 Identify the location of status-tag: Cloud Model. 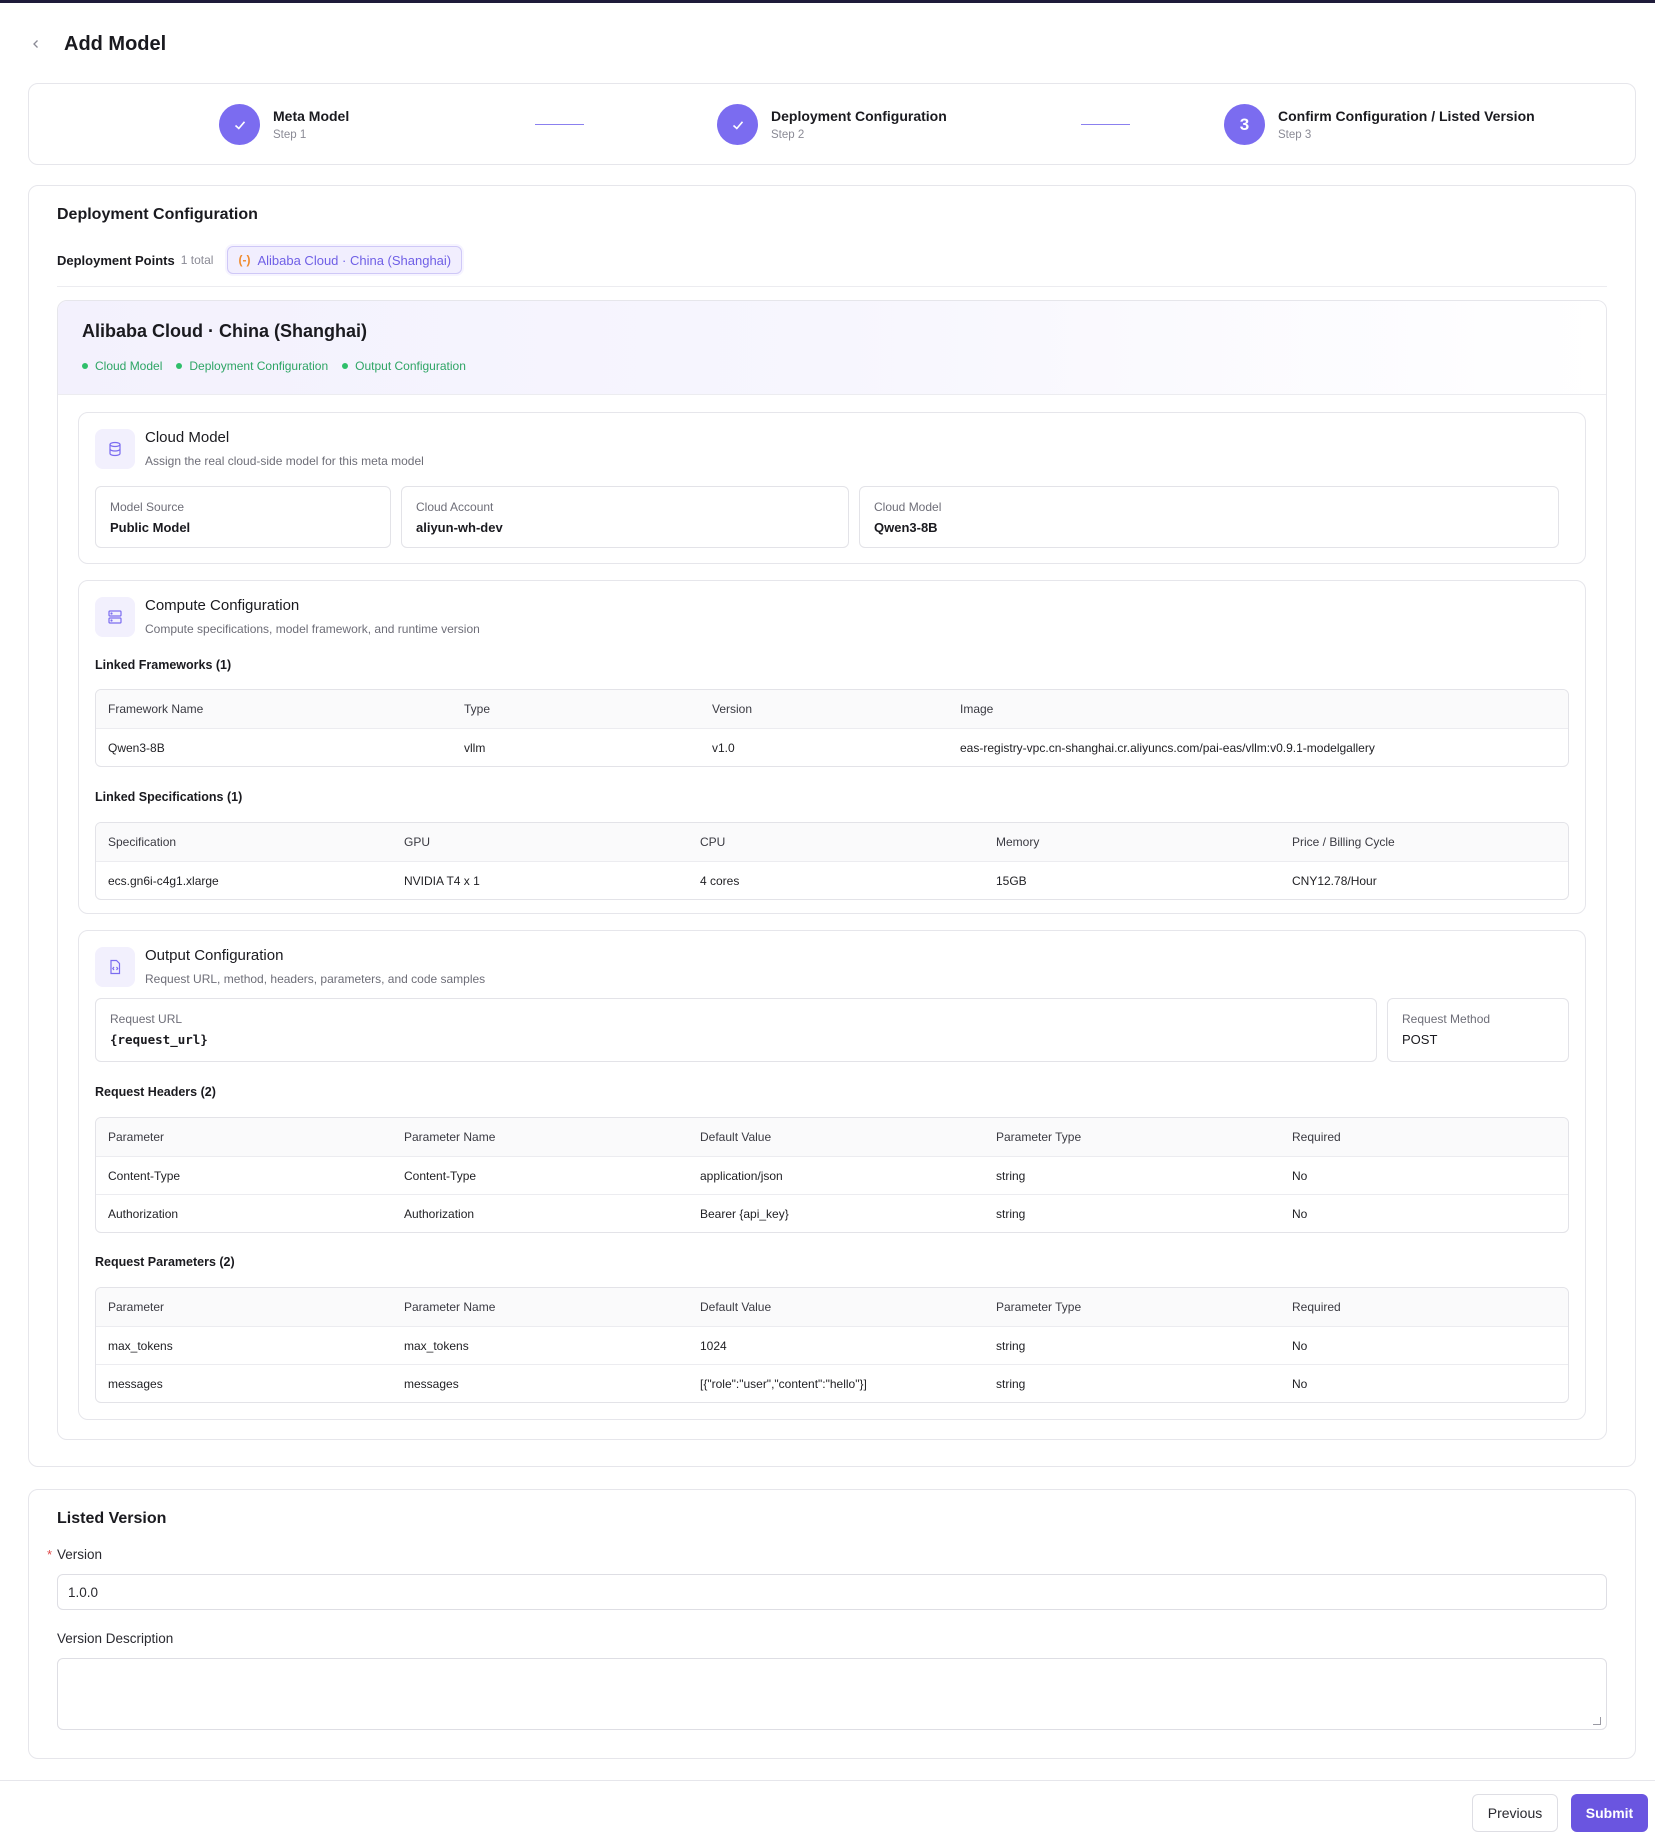
(122, 366).